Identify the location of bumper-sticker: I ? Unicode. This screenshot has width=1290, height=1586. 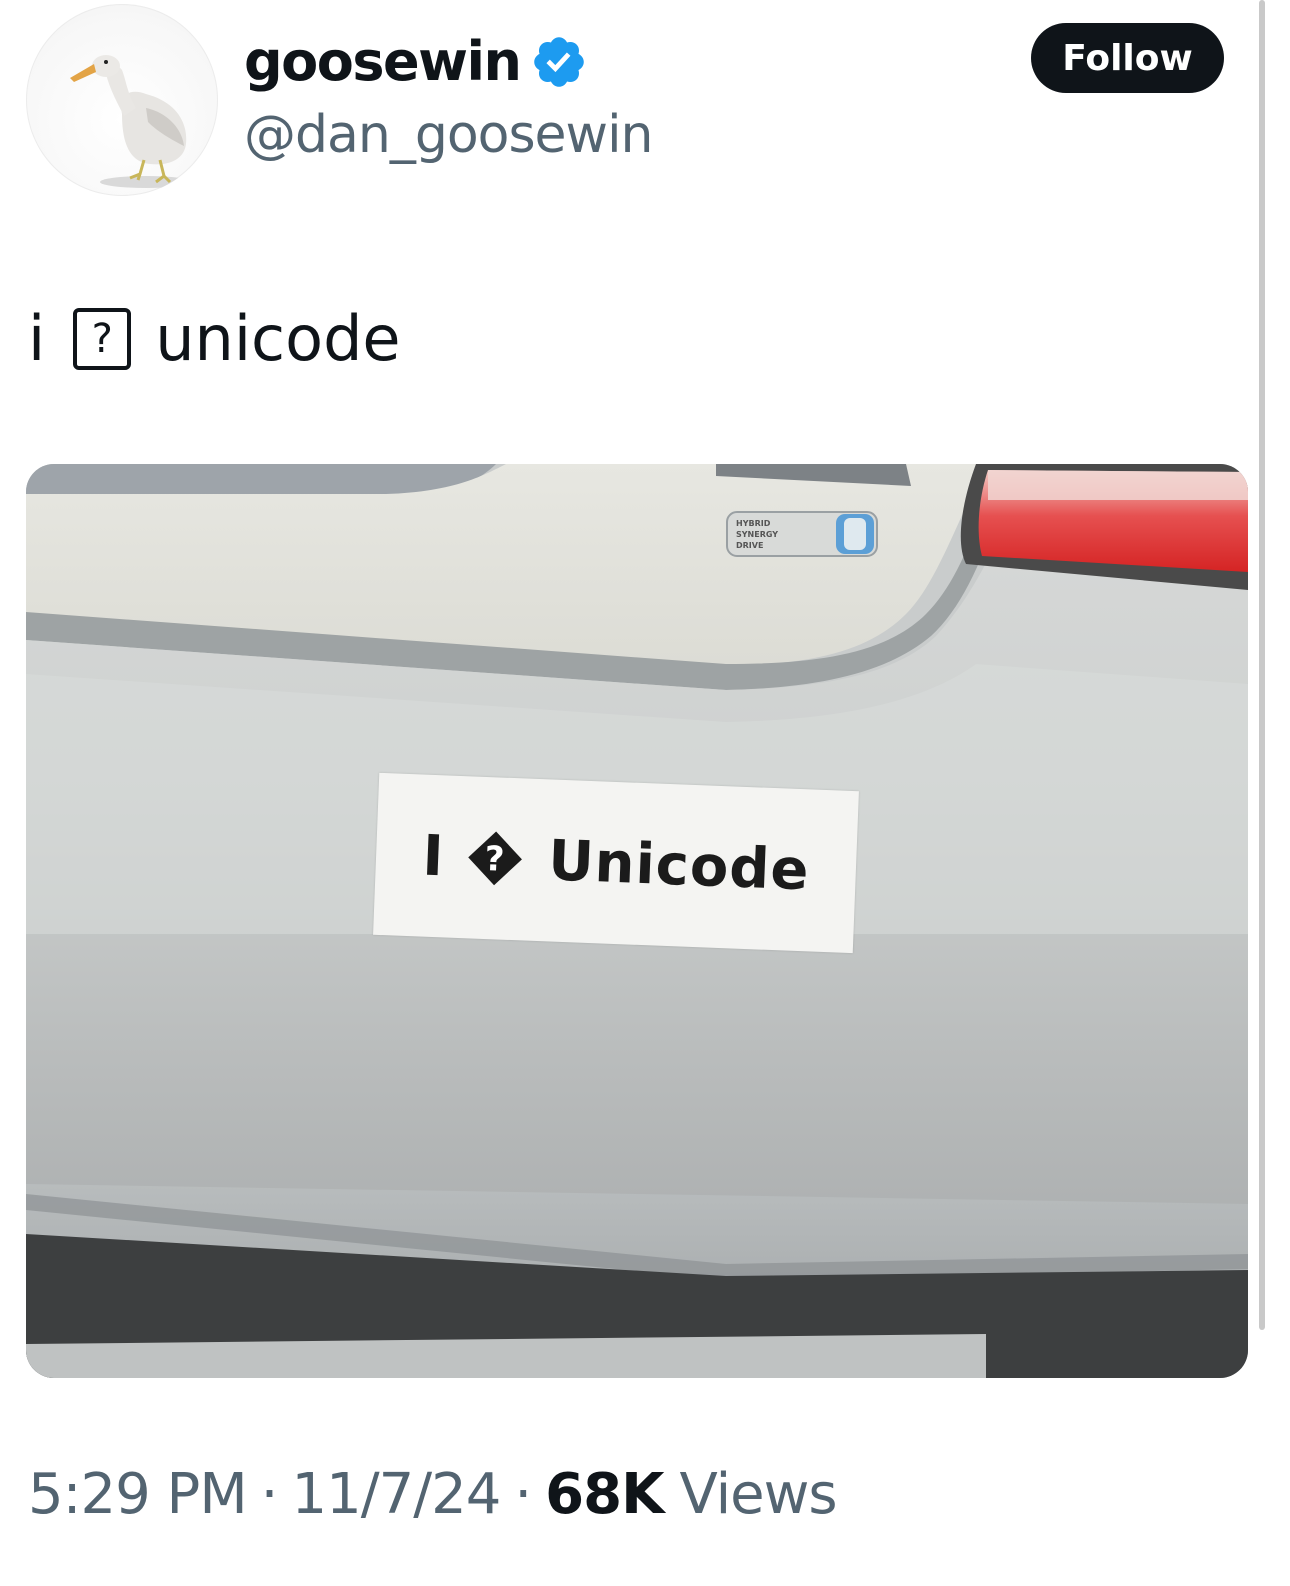
(616, 863).